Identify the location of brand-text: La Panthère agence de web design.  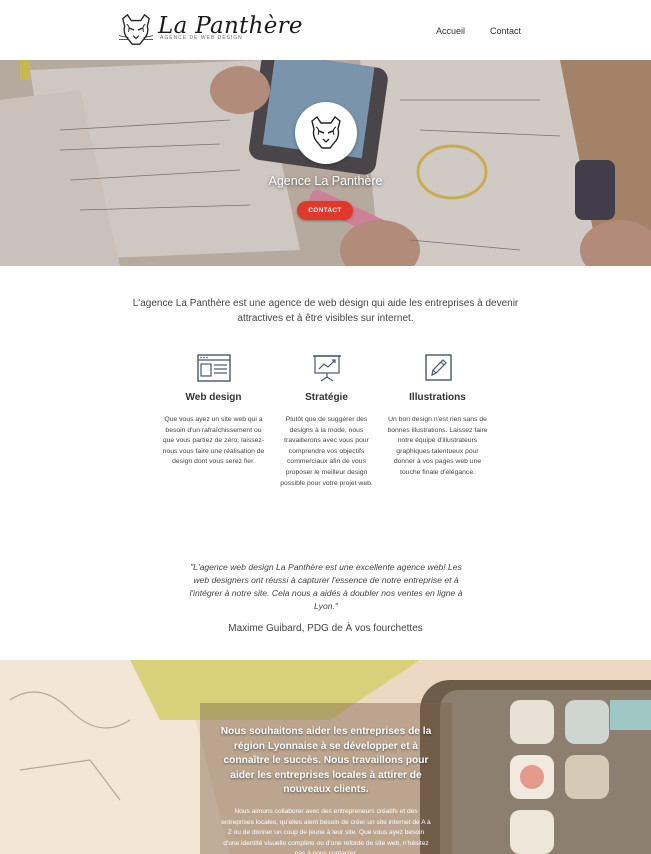
(230, 27).